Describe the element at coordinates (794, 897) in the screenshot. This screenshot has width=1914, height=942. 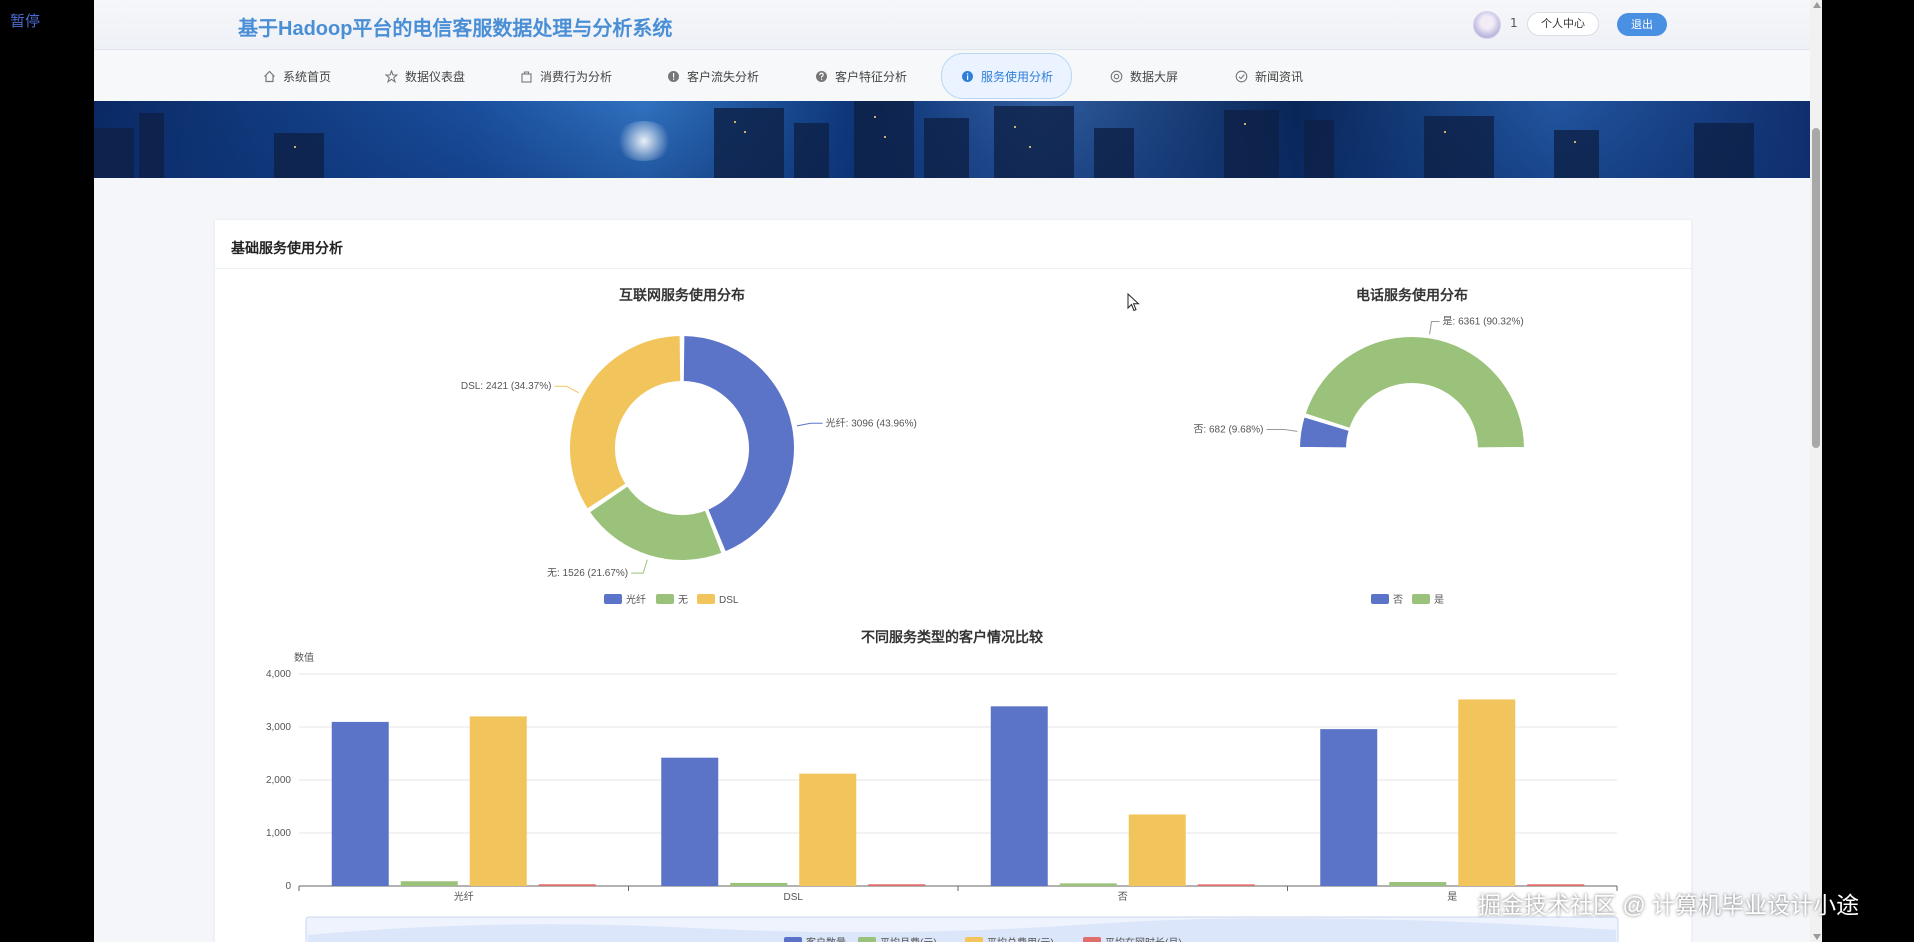
I see `x-tick-label: DSL` at that location.